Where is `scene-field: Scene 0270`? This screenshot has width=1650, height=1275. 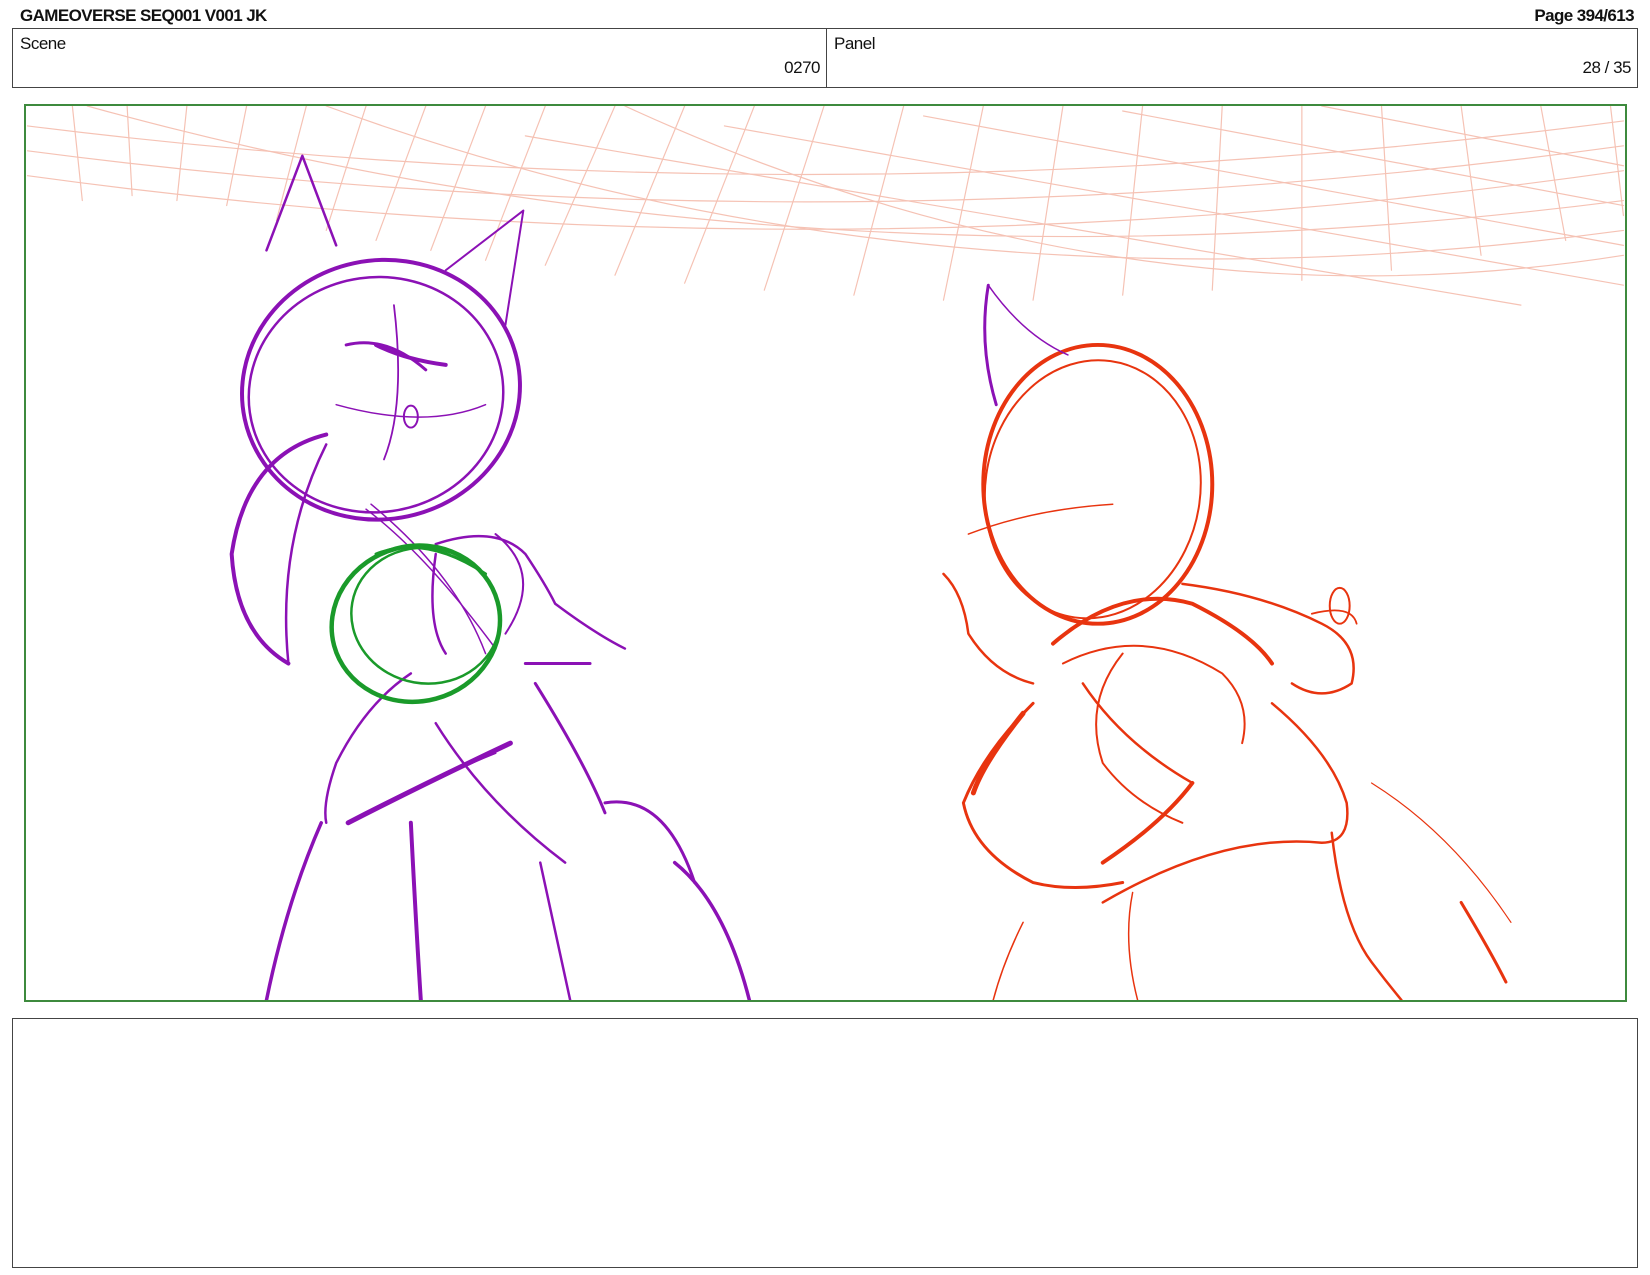 scene-field: Scene 0270 is located at coordinates (420, 58).